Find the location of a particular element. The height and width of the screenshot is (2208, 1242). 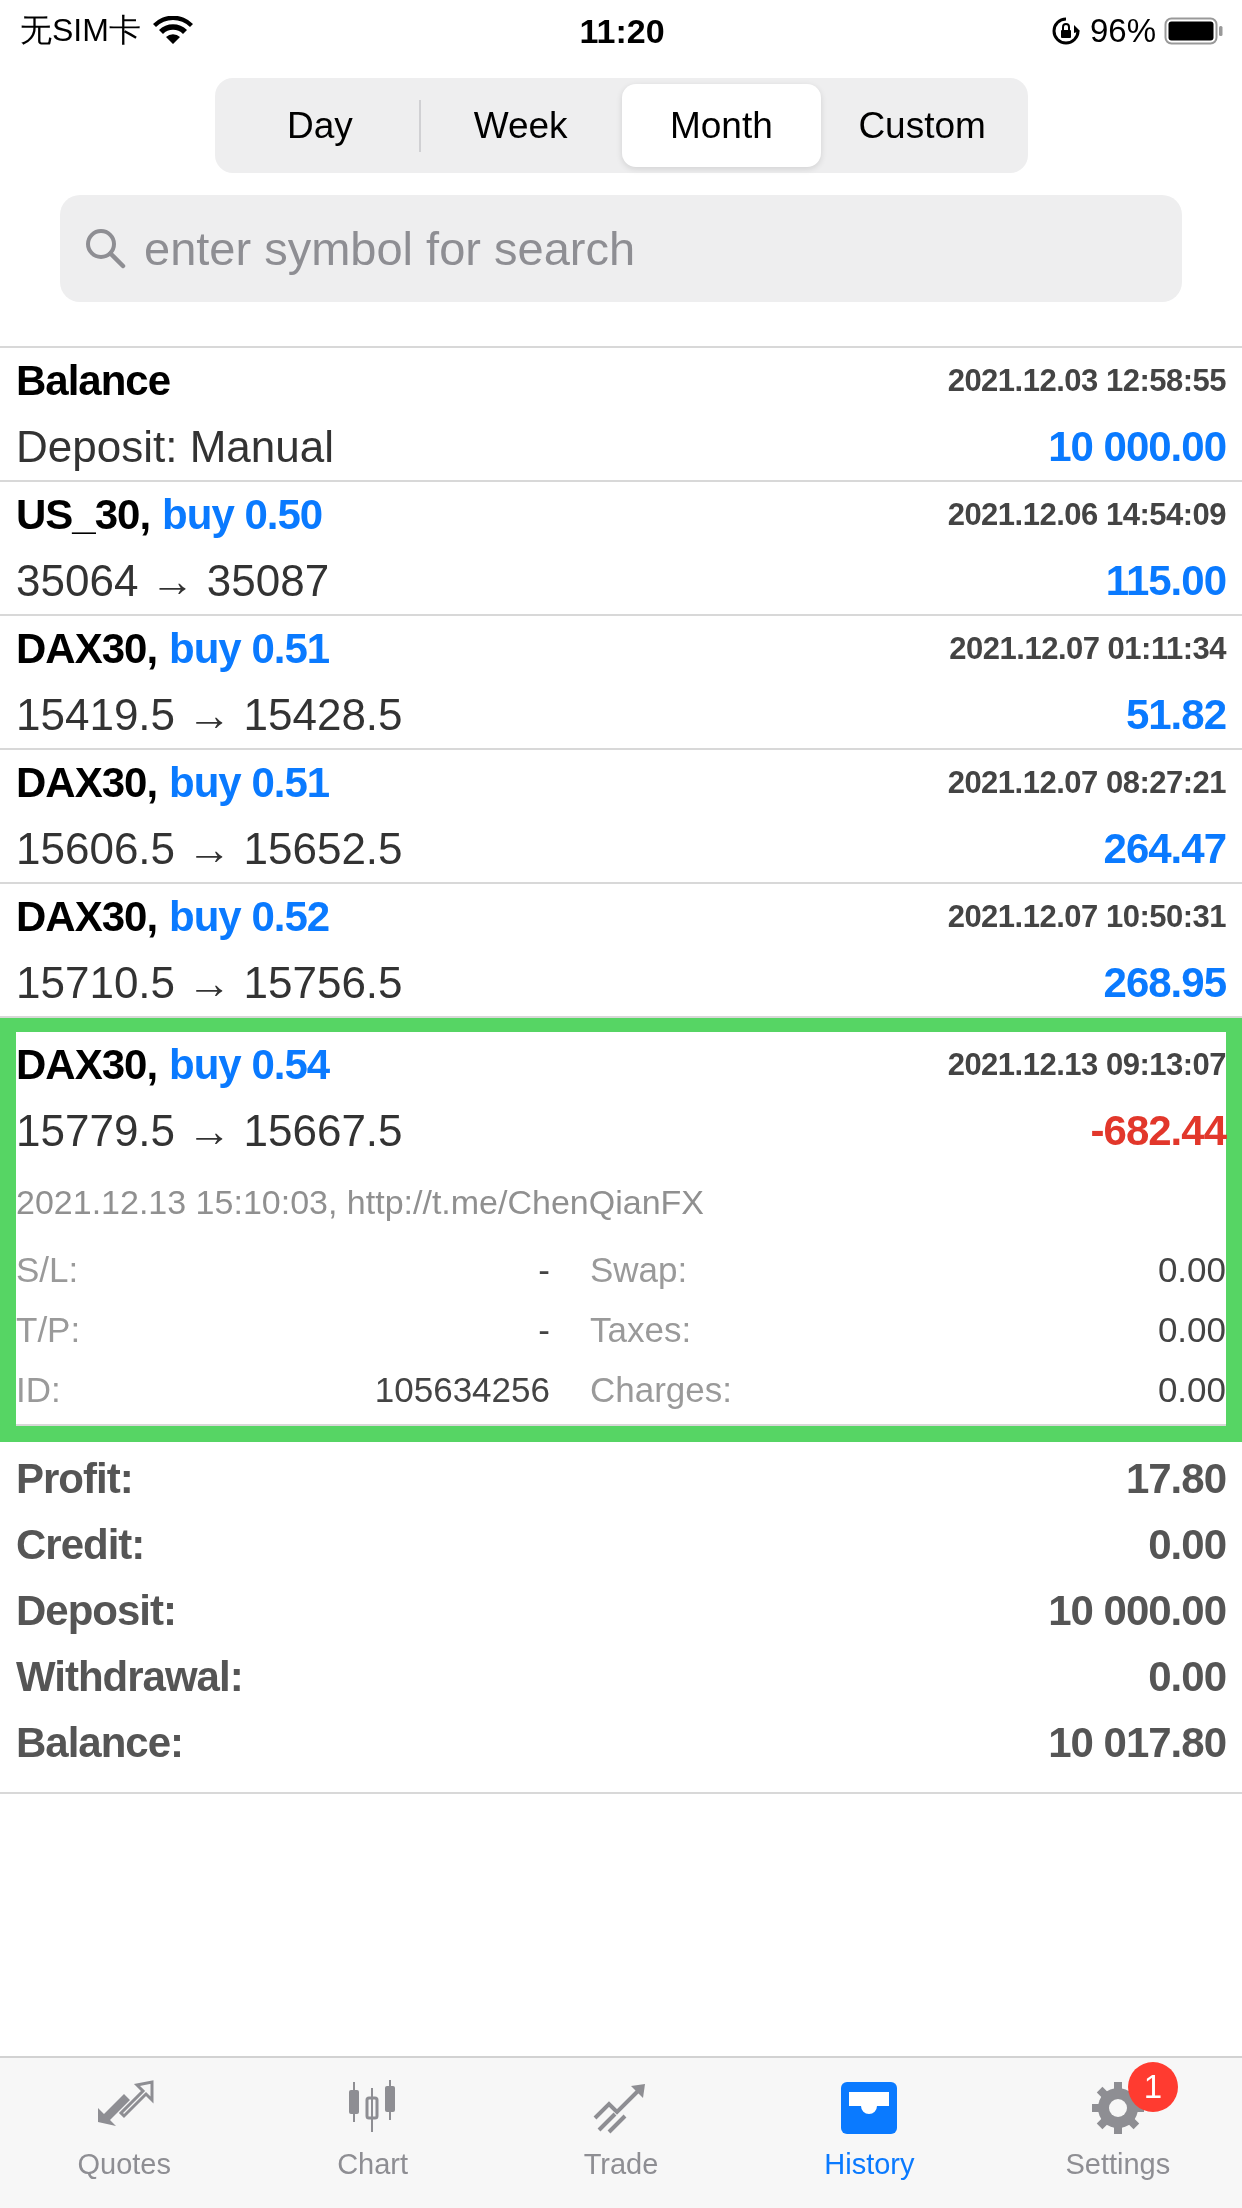

deal-time: 2021.12.06 14:54:09 is located at coordinates (1086, 515).